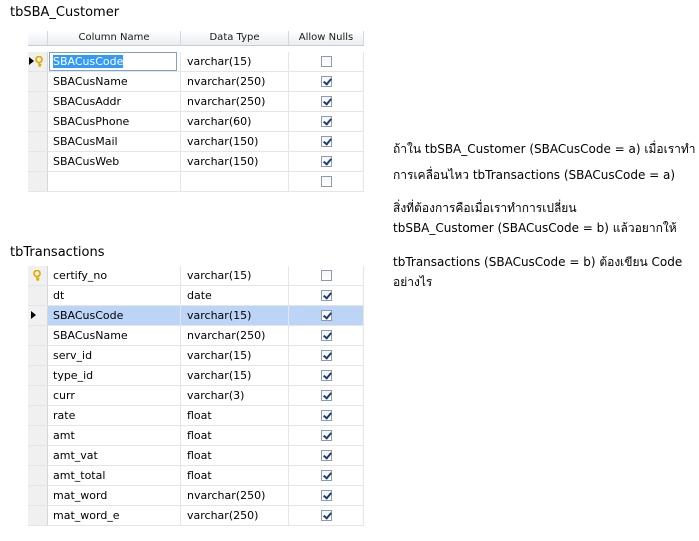 The width and height of the screenshot is (699, 541). I want to click on data-type-cell, so click(235, 181).